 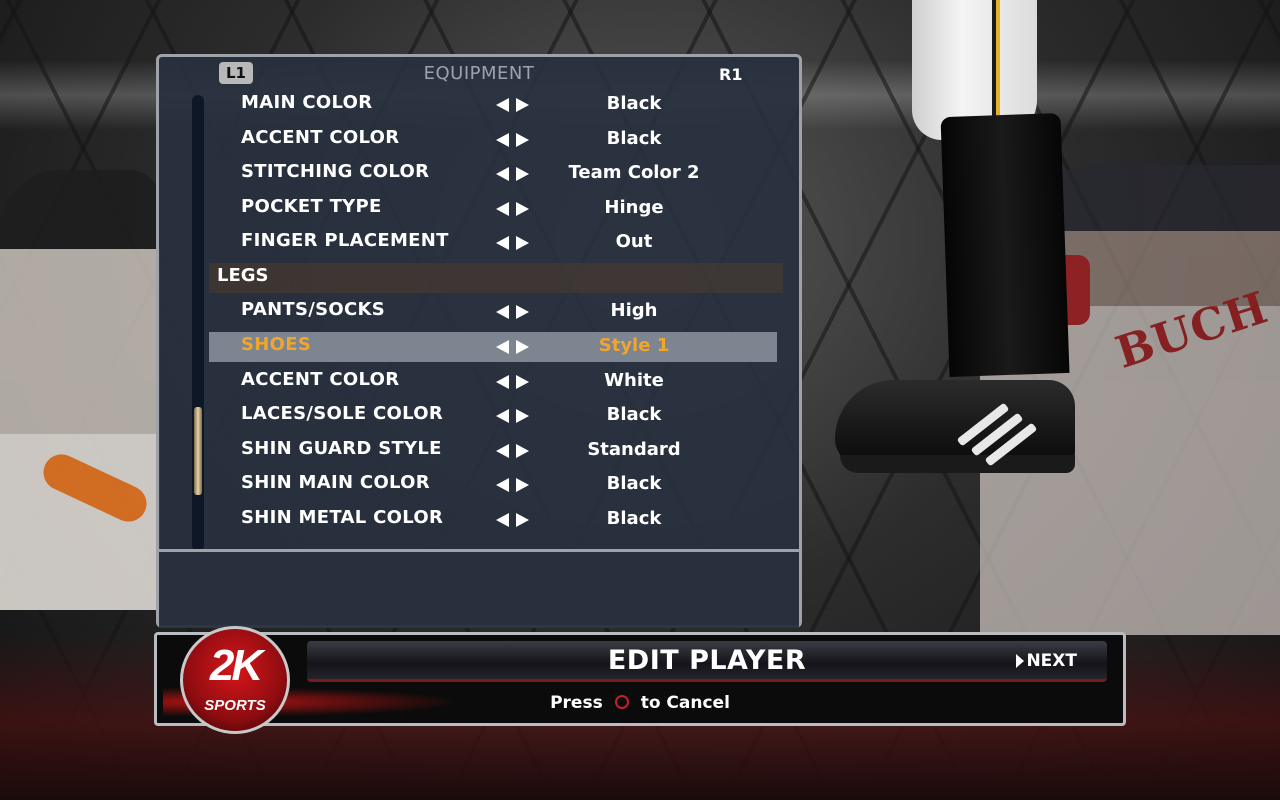 I want to click on pant-stripe-gold, so click(x=998, y=60).